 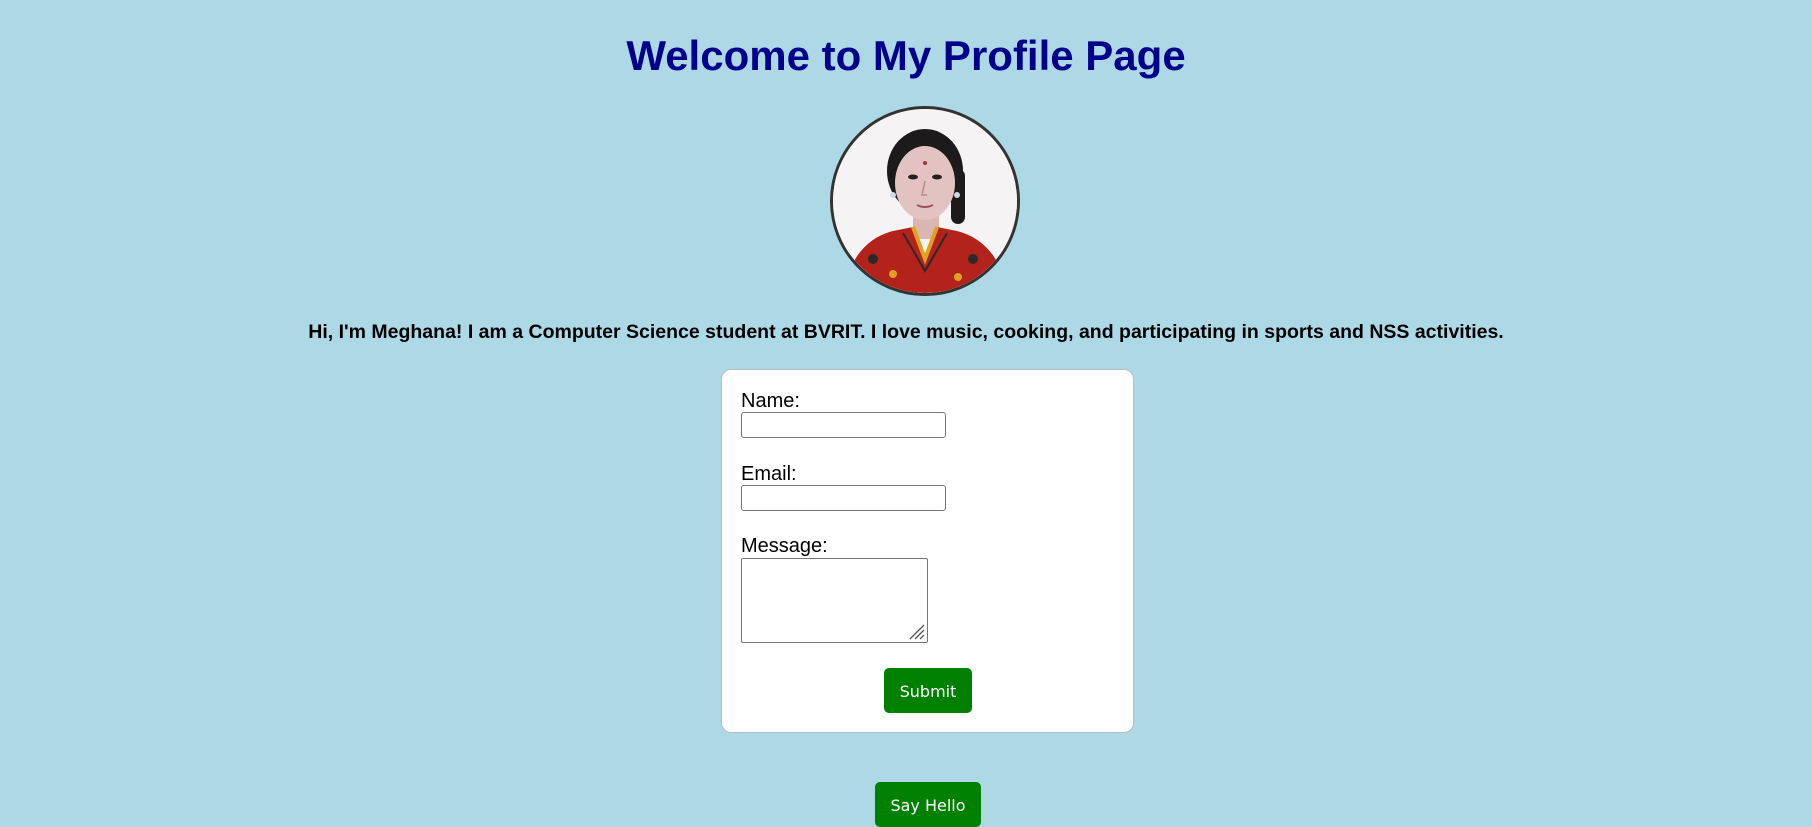 I want to click on profile-photo, so click(x=925, y=201).